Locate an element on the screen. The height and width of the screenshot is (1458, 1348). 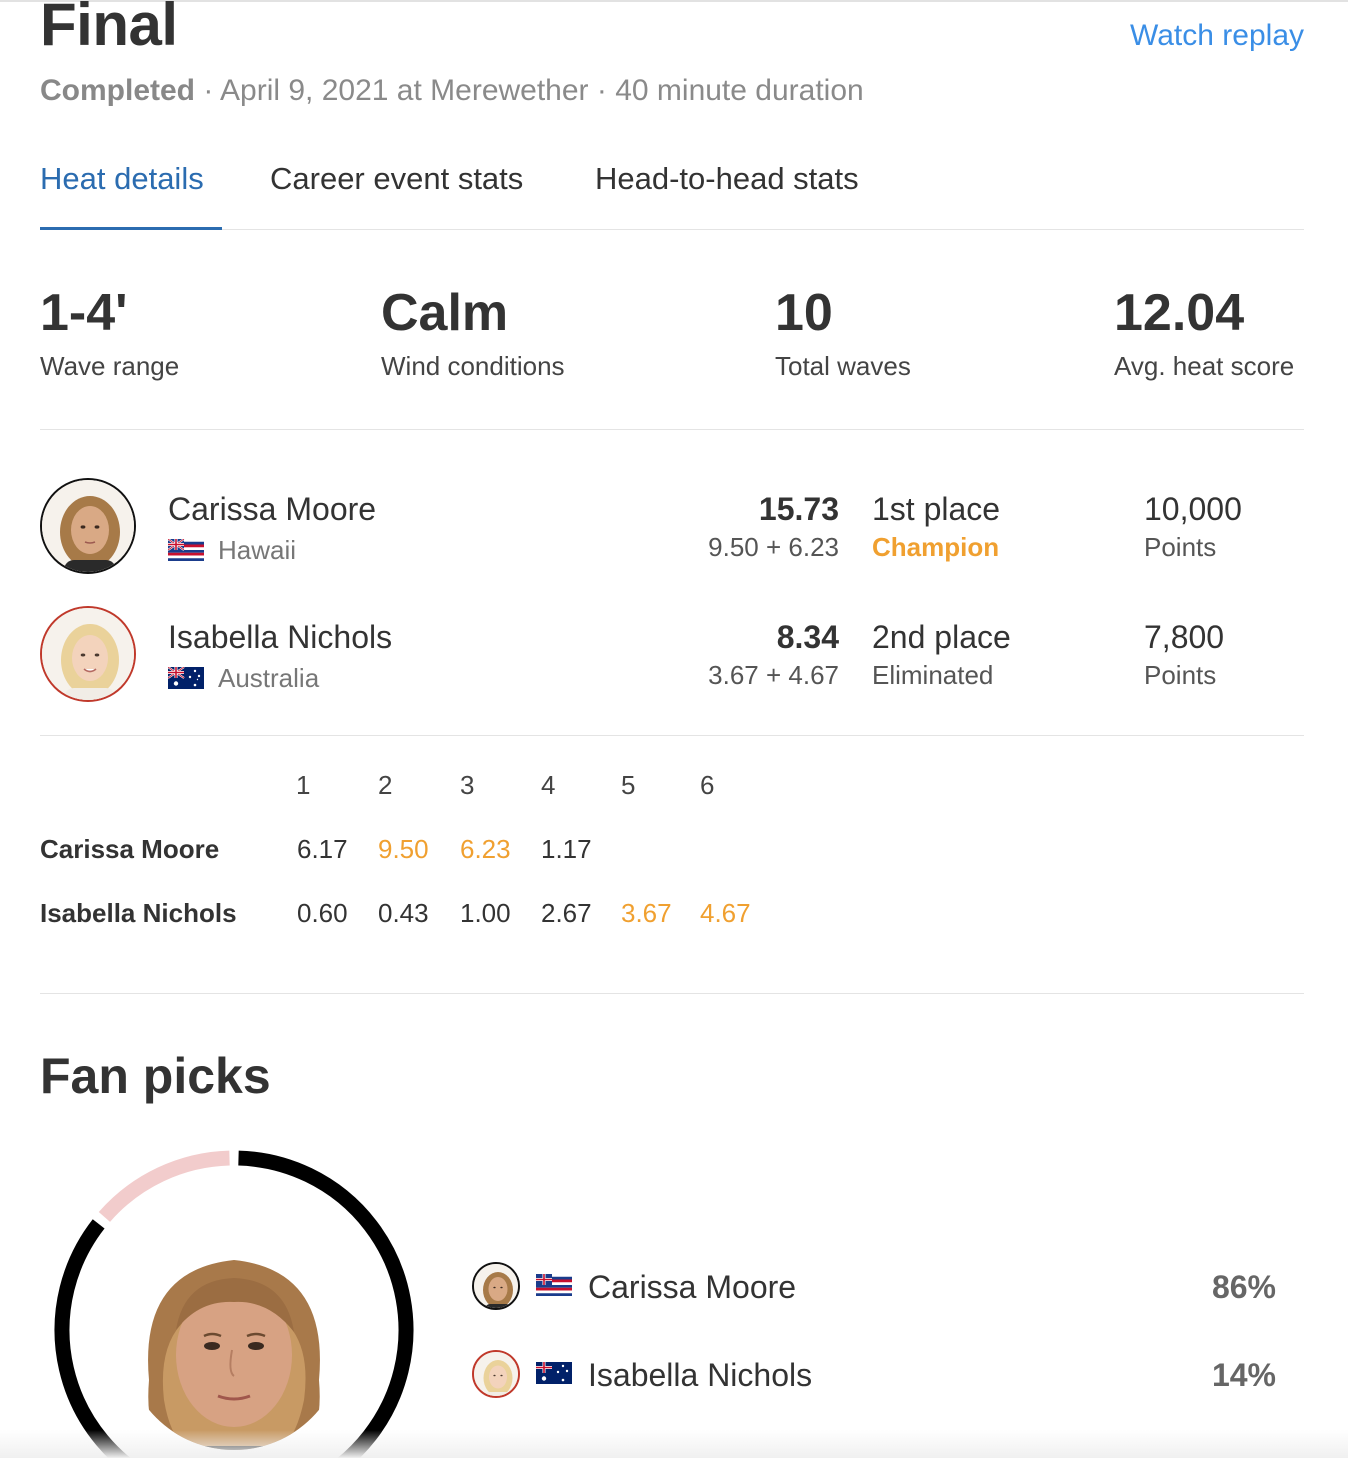
fan-pick-arc-isabella-nichols is located at coordinates (164, 1186).